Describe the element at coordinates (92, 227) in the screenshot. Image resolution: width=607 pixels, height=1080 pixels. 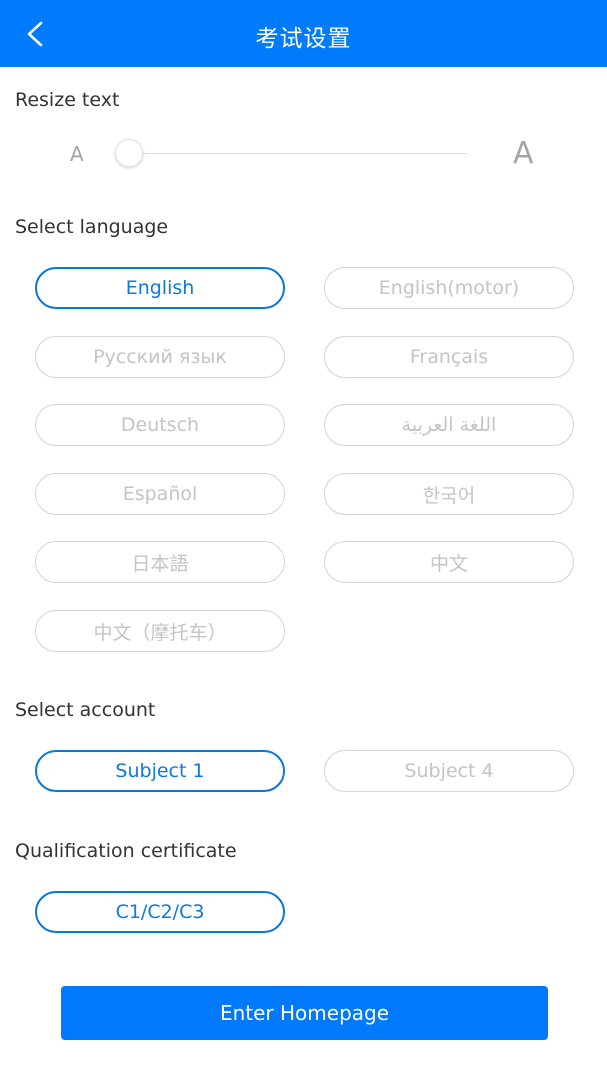
I see `select-language-label: Select language` at that location.